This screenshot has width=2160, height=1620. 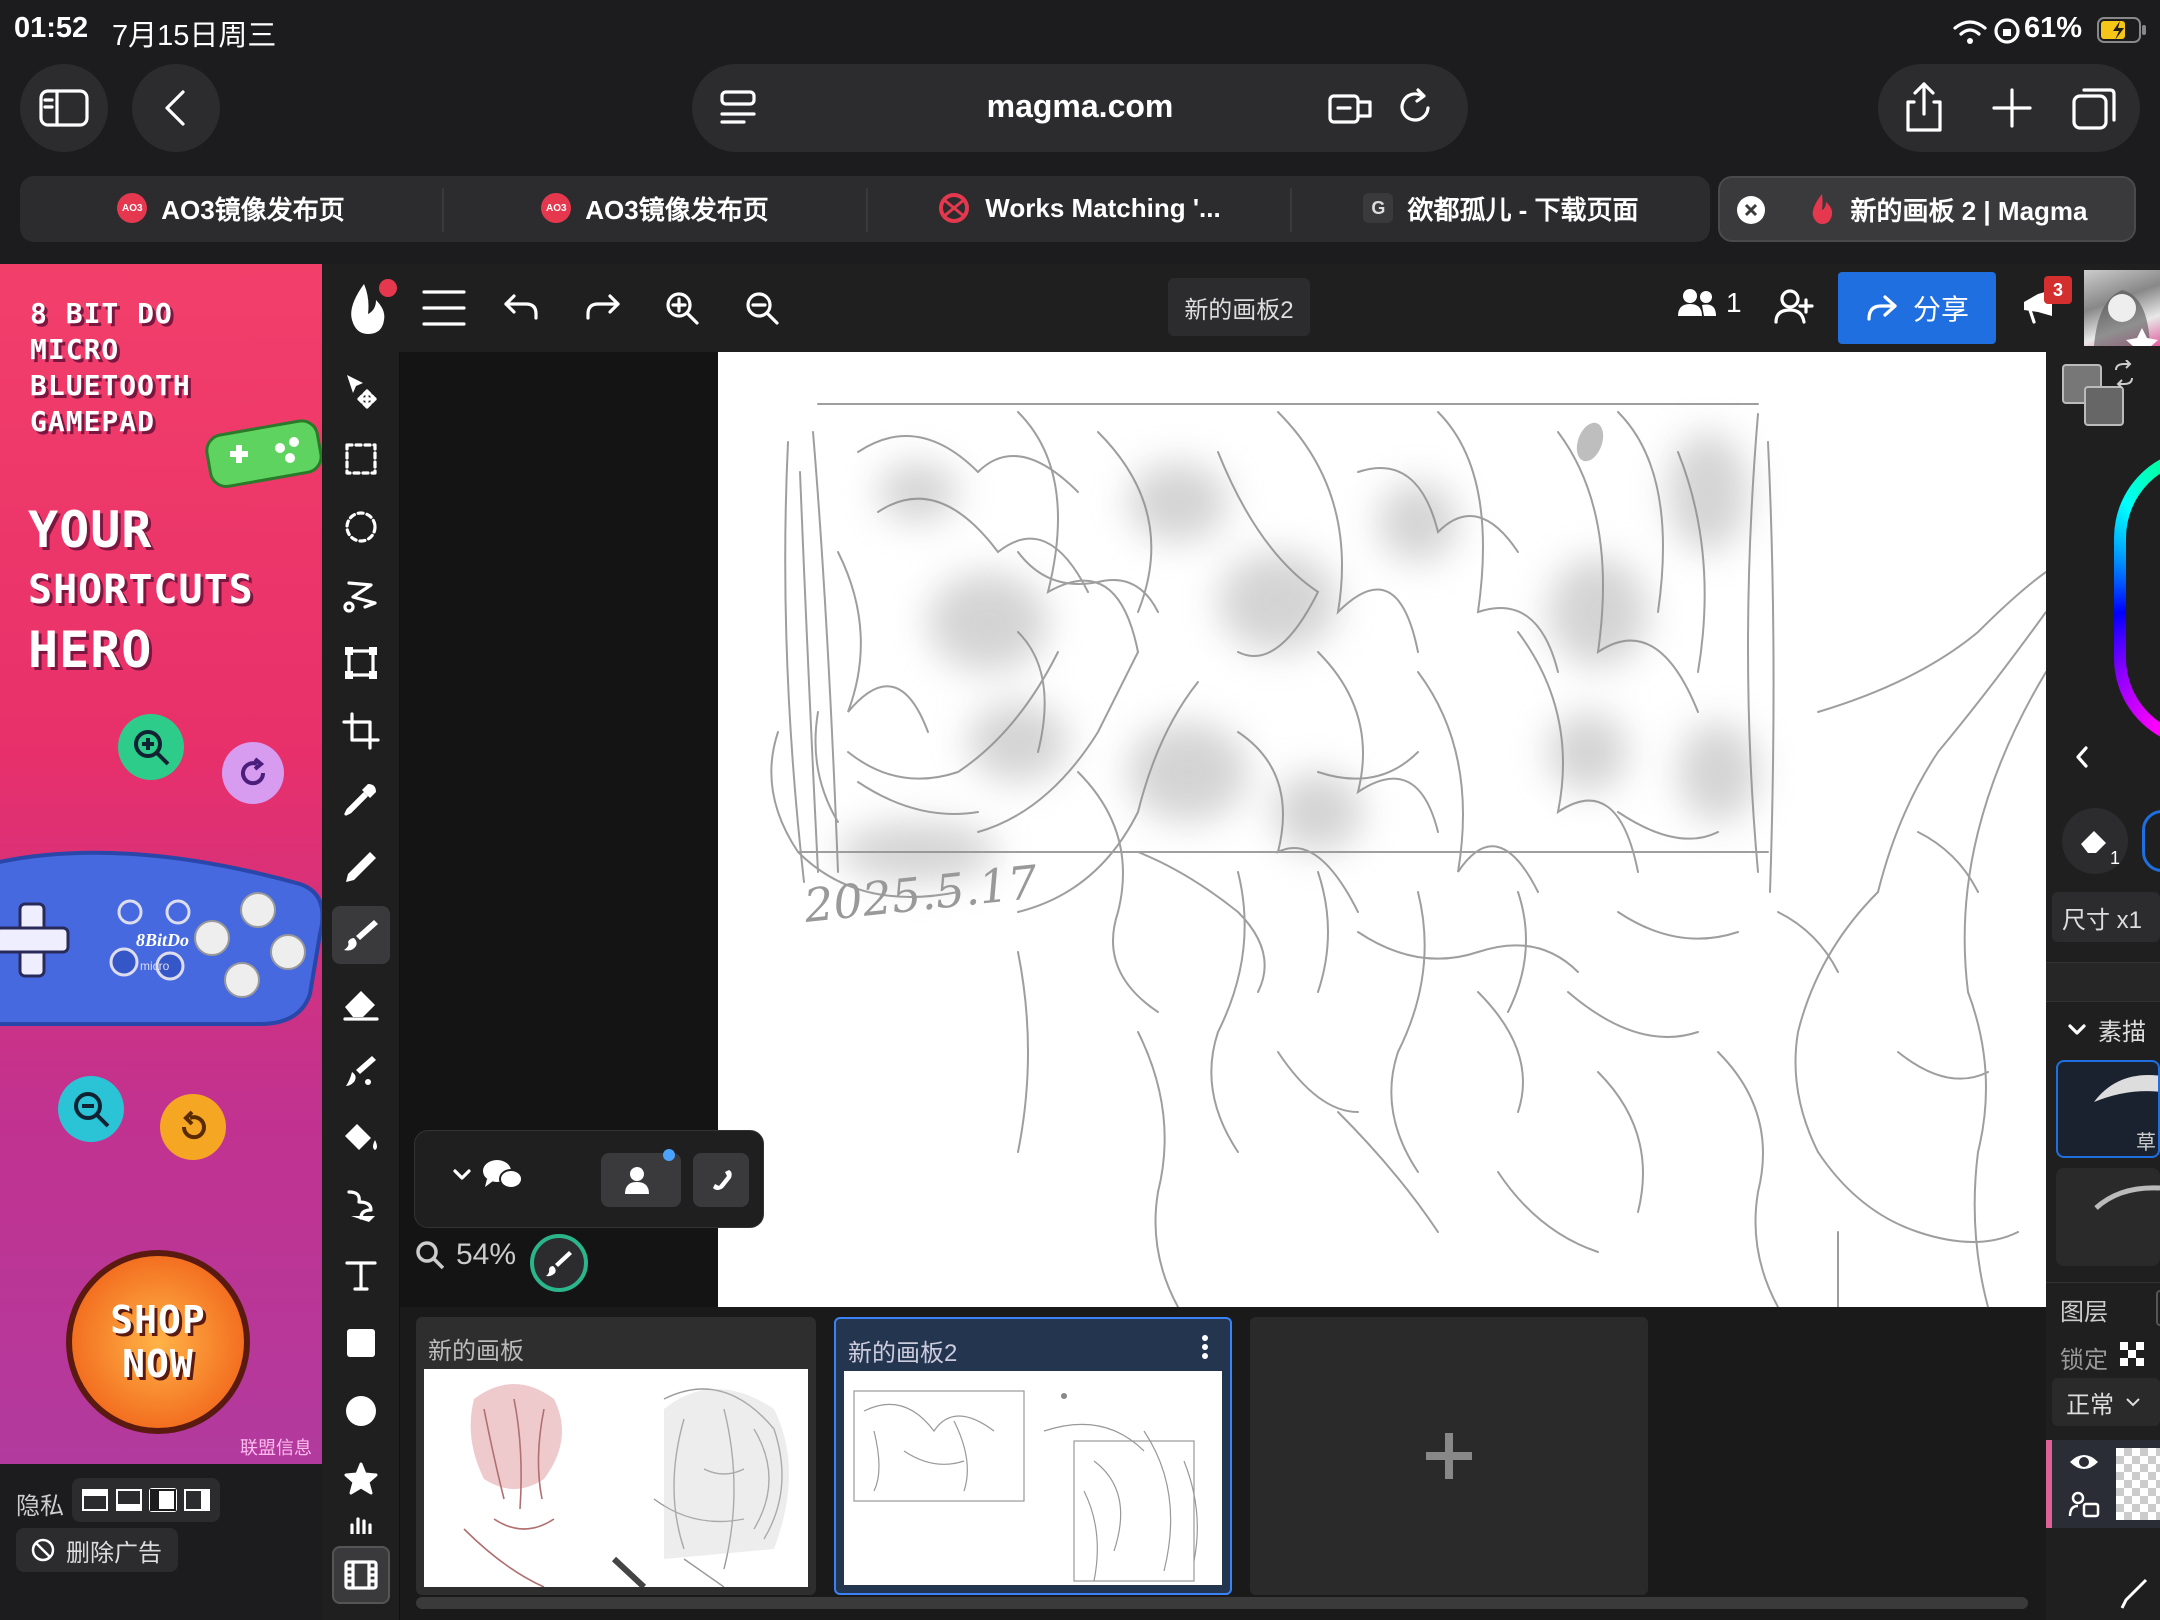 What do you see at coordinates (2084, 1462) in the screenshot?
I see `eye-icon` at bounding box center [2084, 1462].